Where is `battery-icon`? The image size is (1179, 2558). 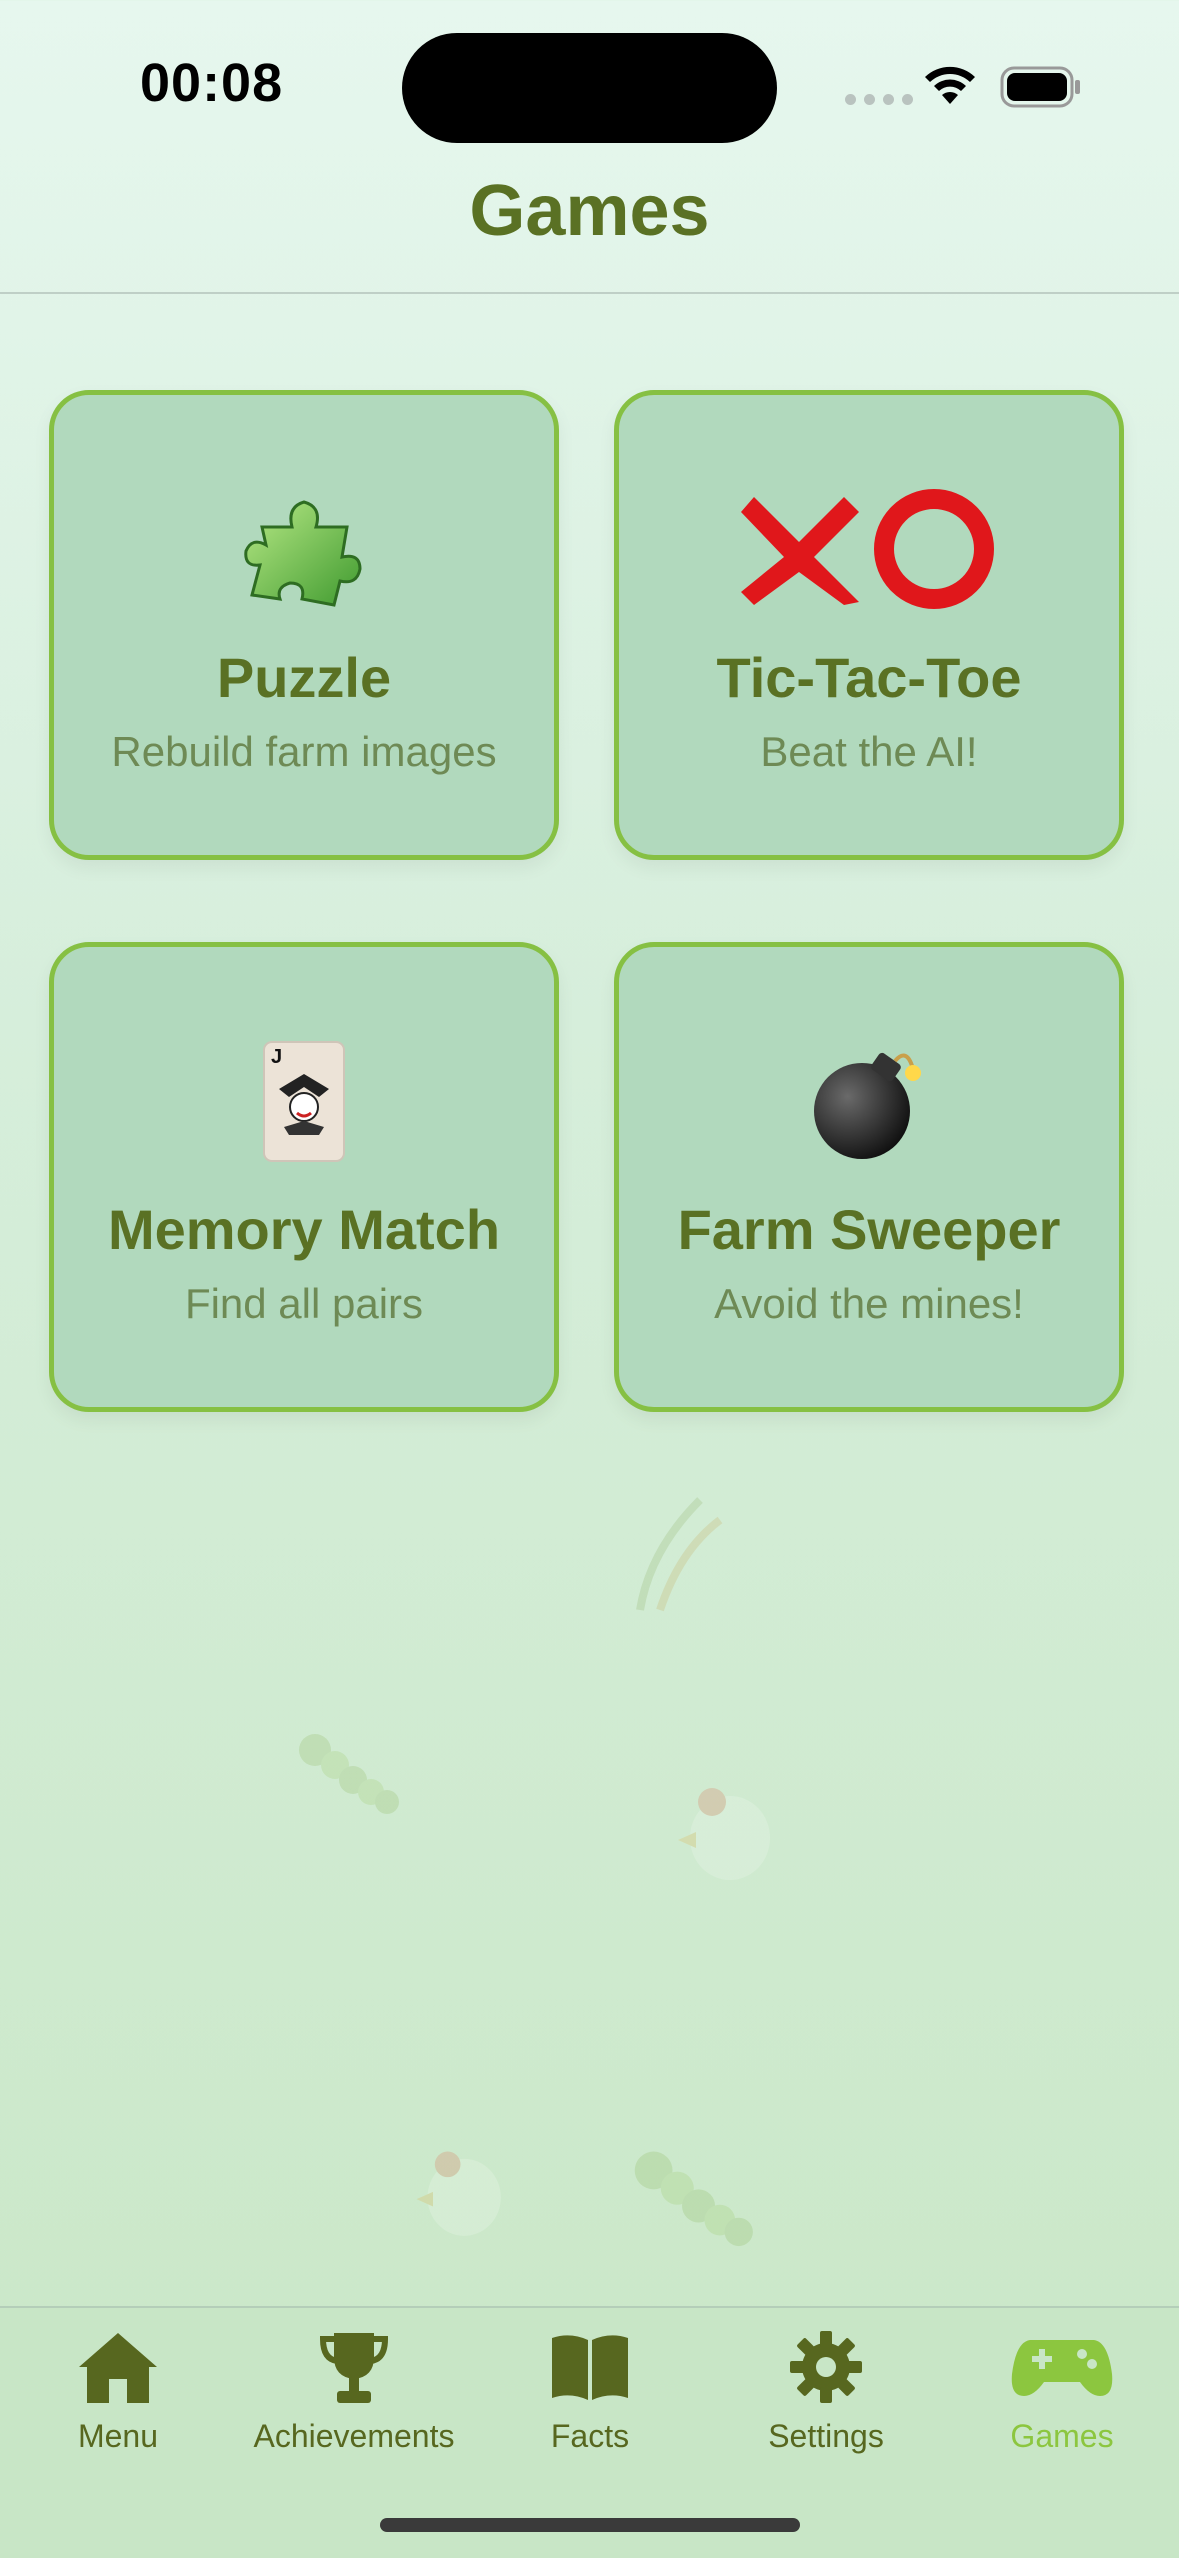
battery-icon is located at coordinates (1040, 87).